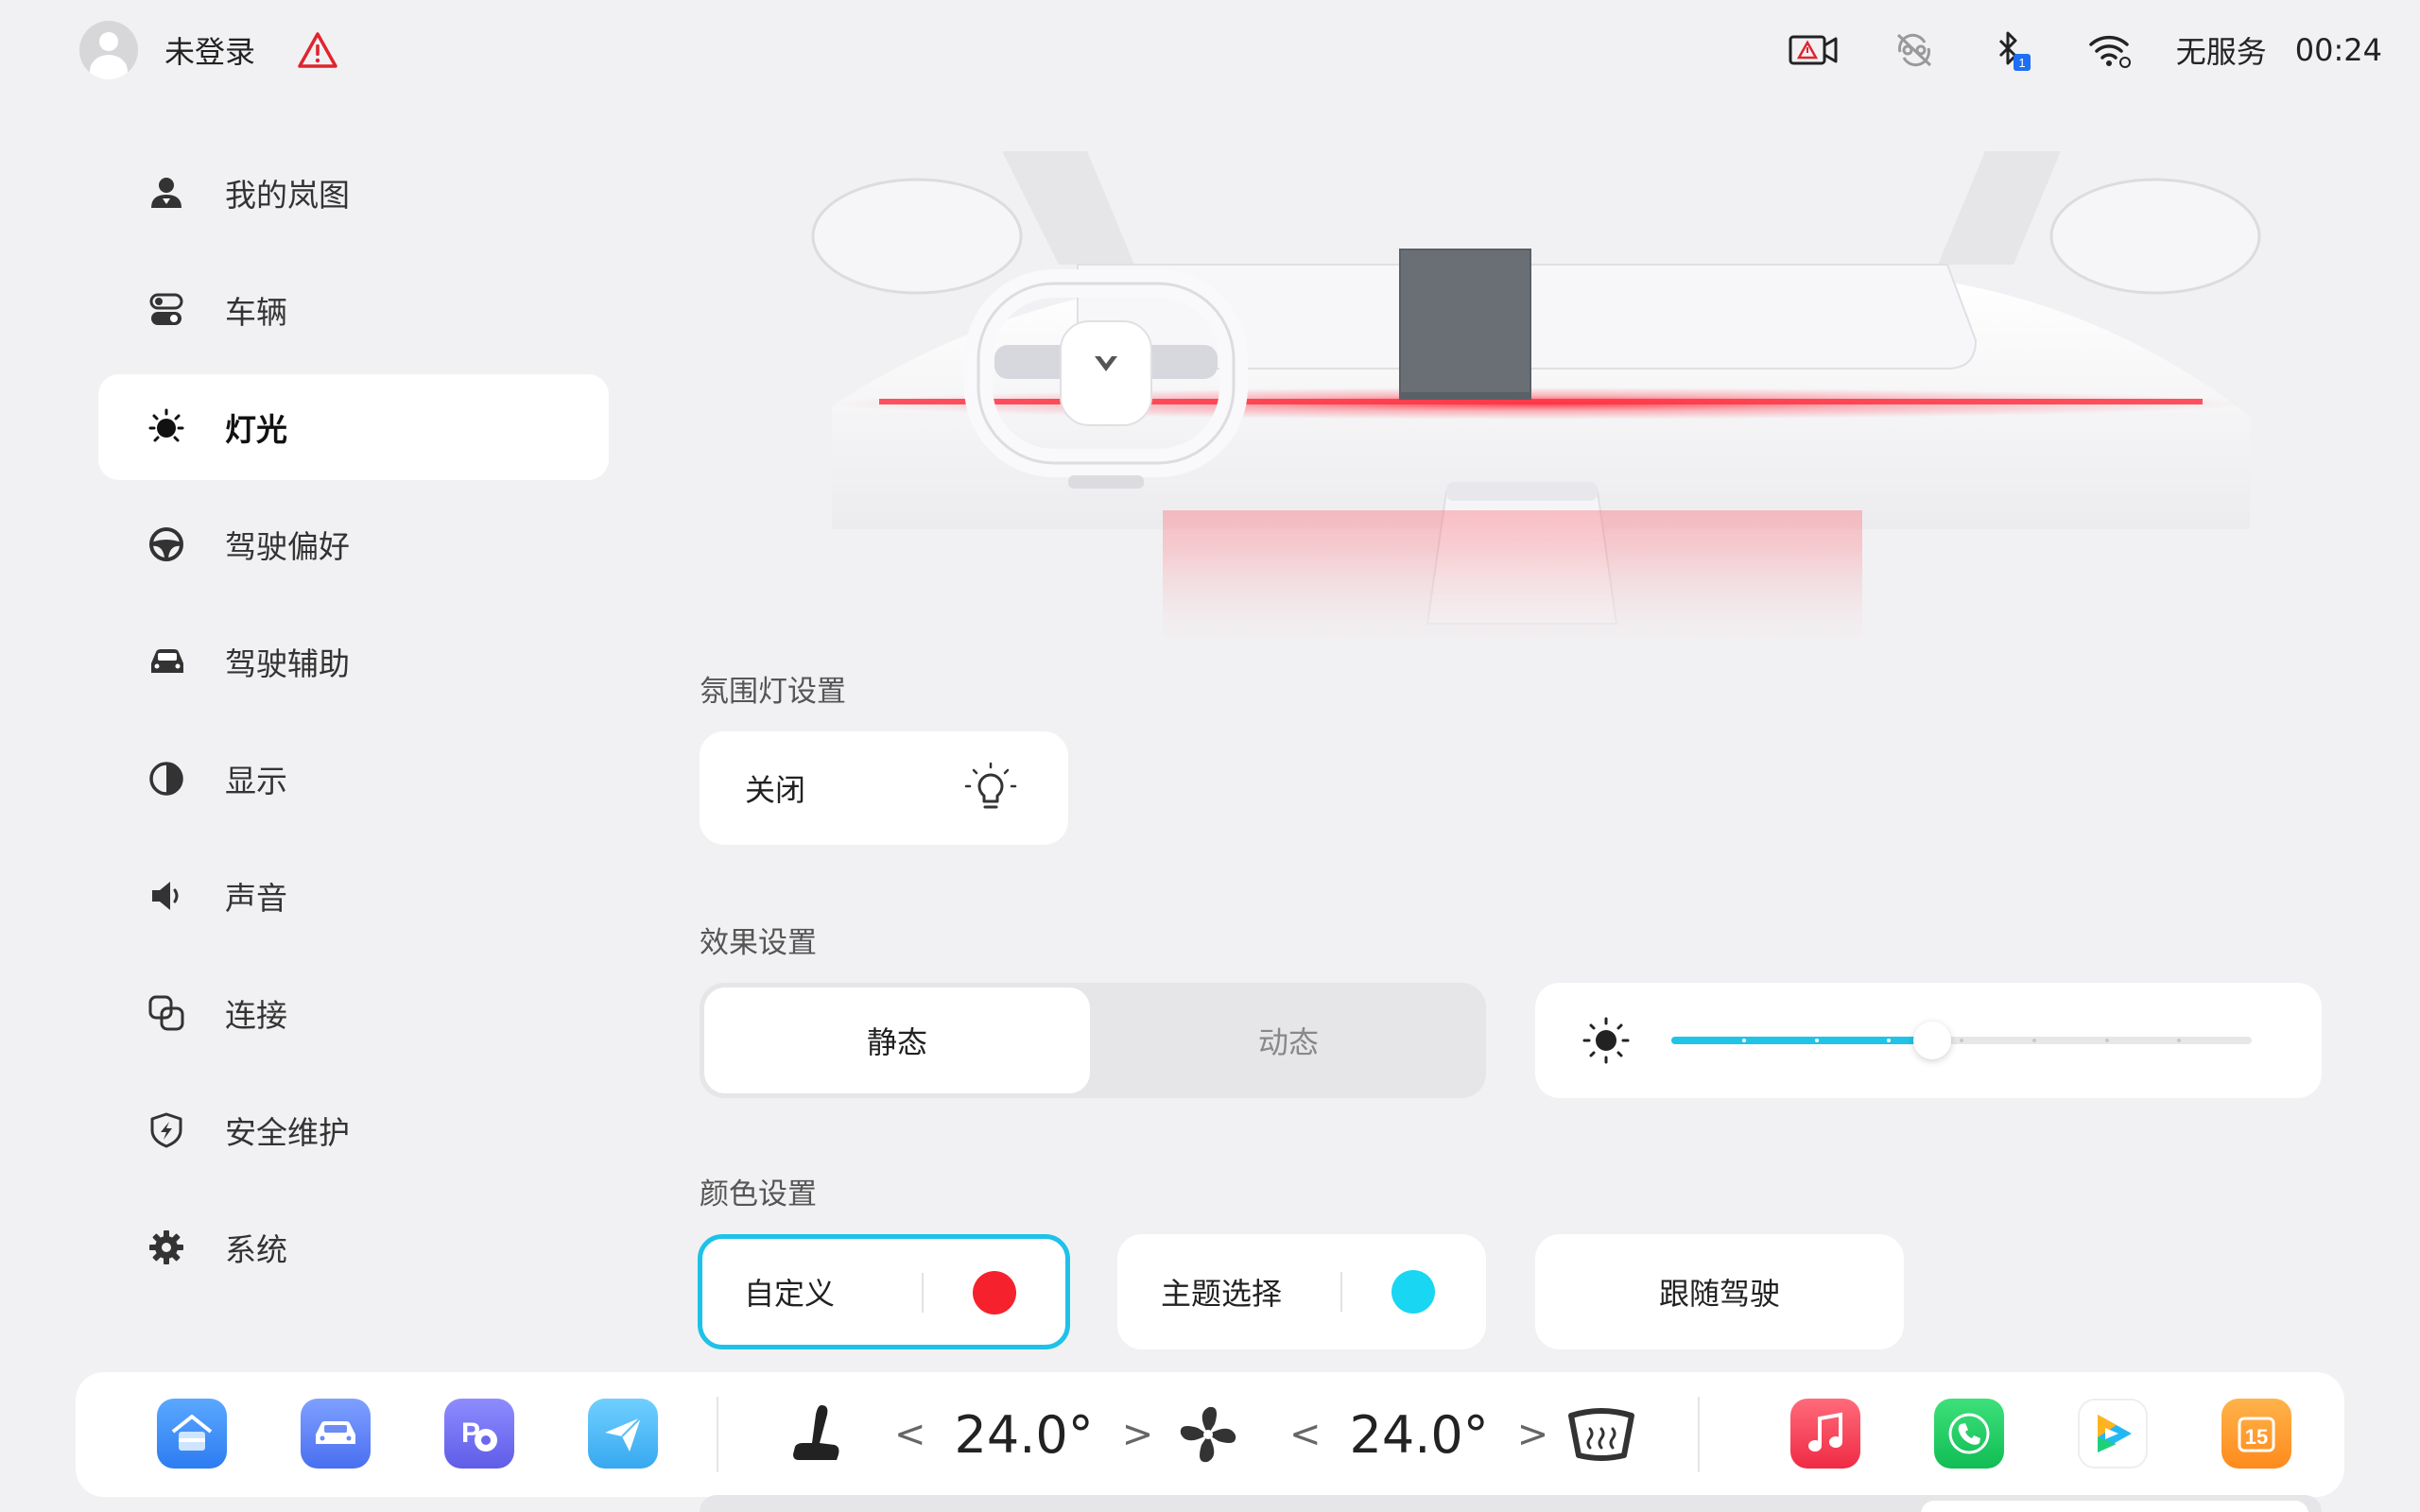  What do you see at coordinates (166, 544) in the screenshot?
I see `steering-wheel-icon` at bounding box center [166, 544].